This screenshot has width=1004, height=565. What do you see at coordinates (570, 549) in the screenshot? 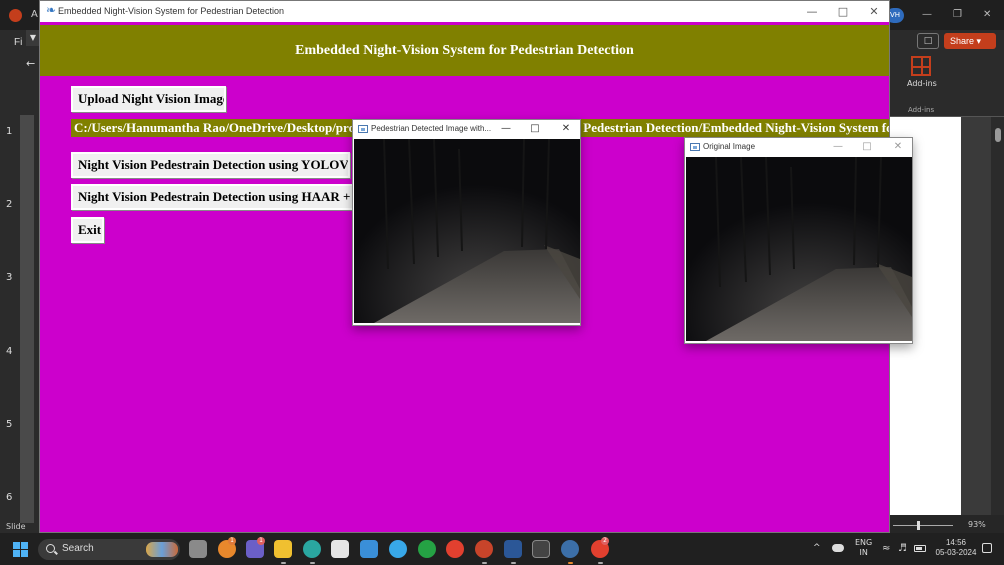
I see `python-icon` at bounding box center [570, 549].